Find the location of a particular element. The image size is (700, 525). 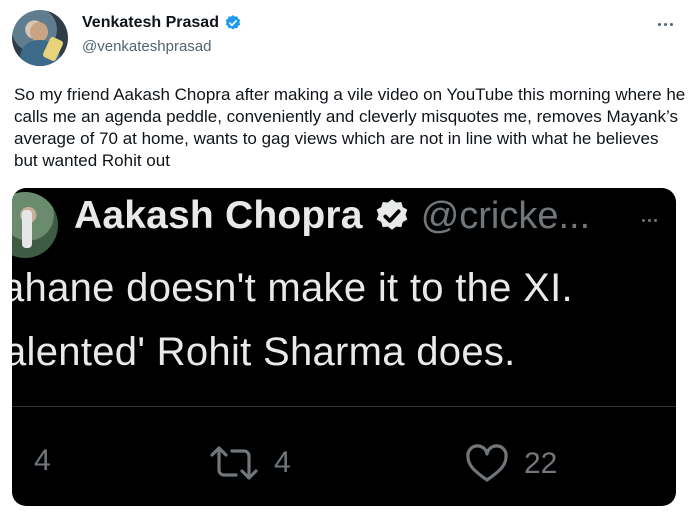

embedded-divider is located at coordinates (344, 406).